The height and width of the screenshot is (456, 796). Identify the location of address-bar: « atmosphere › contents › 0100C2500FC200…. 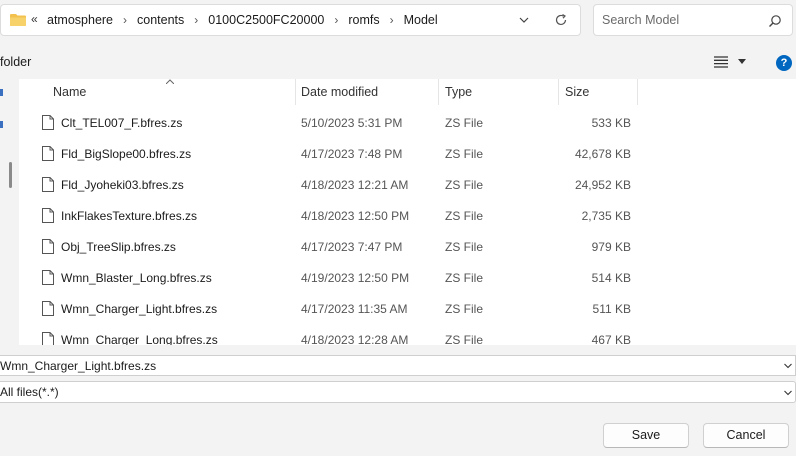
(290, 20).